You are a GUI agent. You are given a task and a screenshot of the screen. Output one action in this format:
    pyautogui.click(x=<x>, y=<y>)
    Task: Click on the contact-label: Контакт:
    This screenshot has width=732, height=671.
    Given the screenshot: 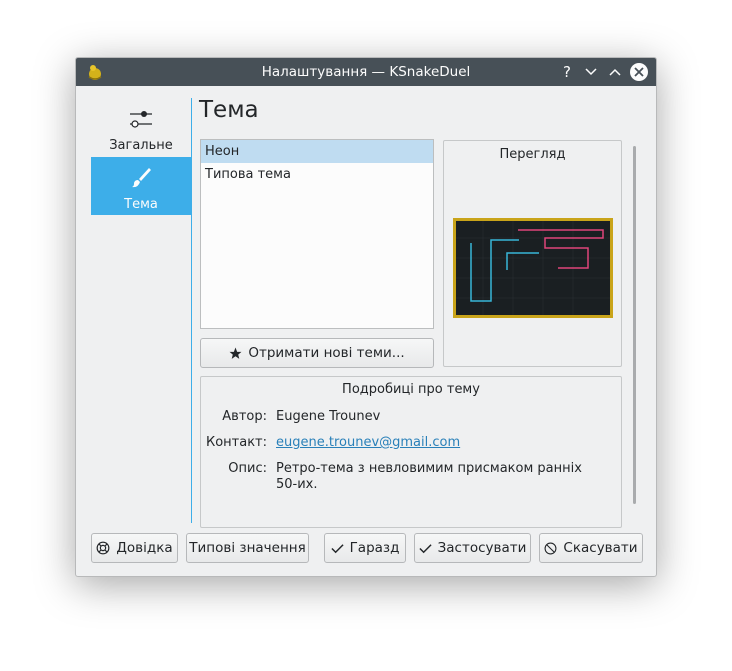 What is the action you would take?
    pyautogui.click(x=236, y=442)
    